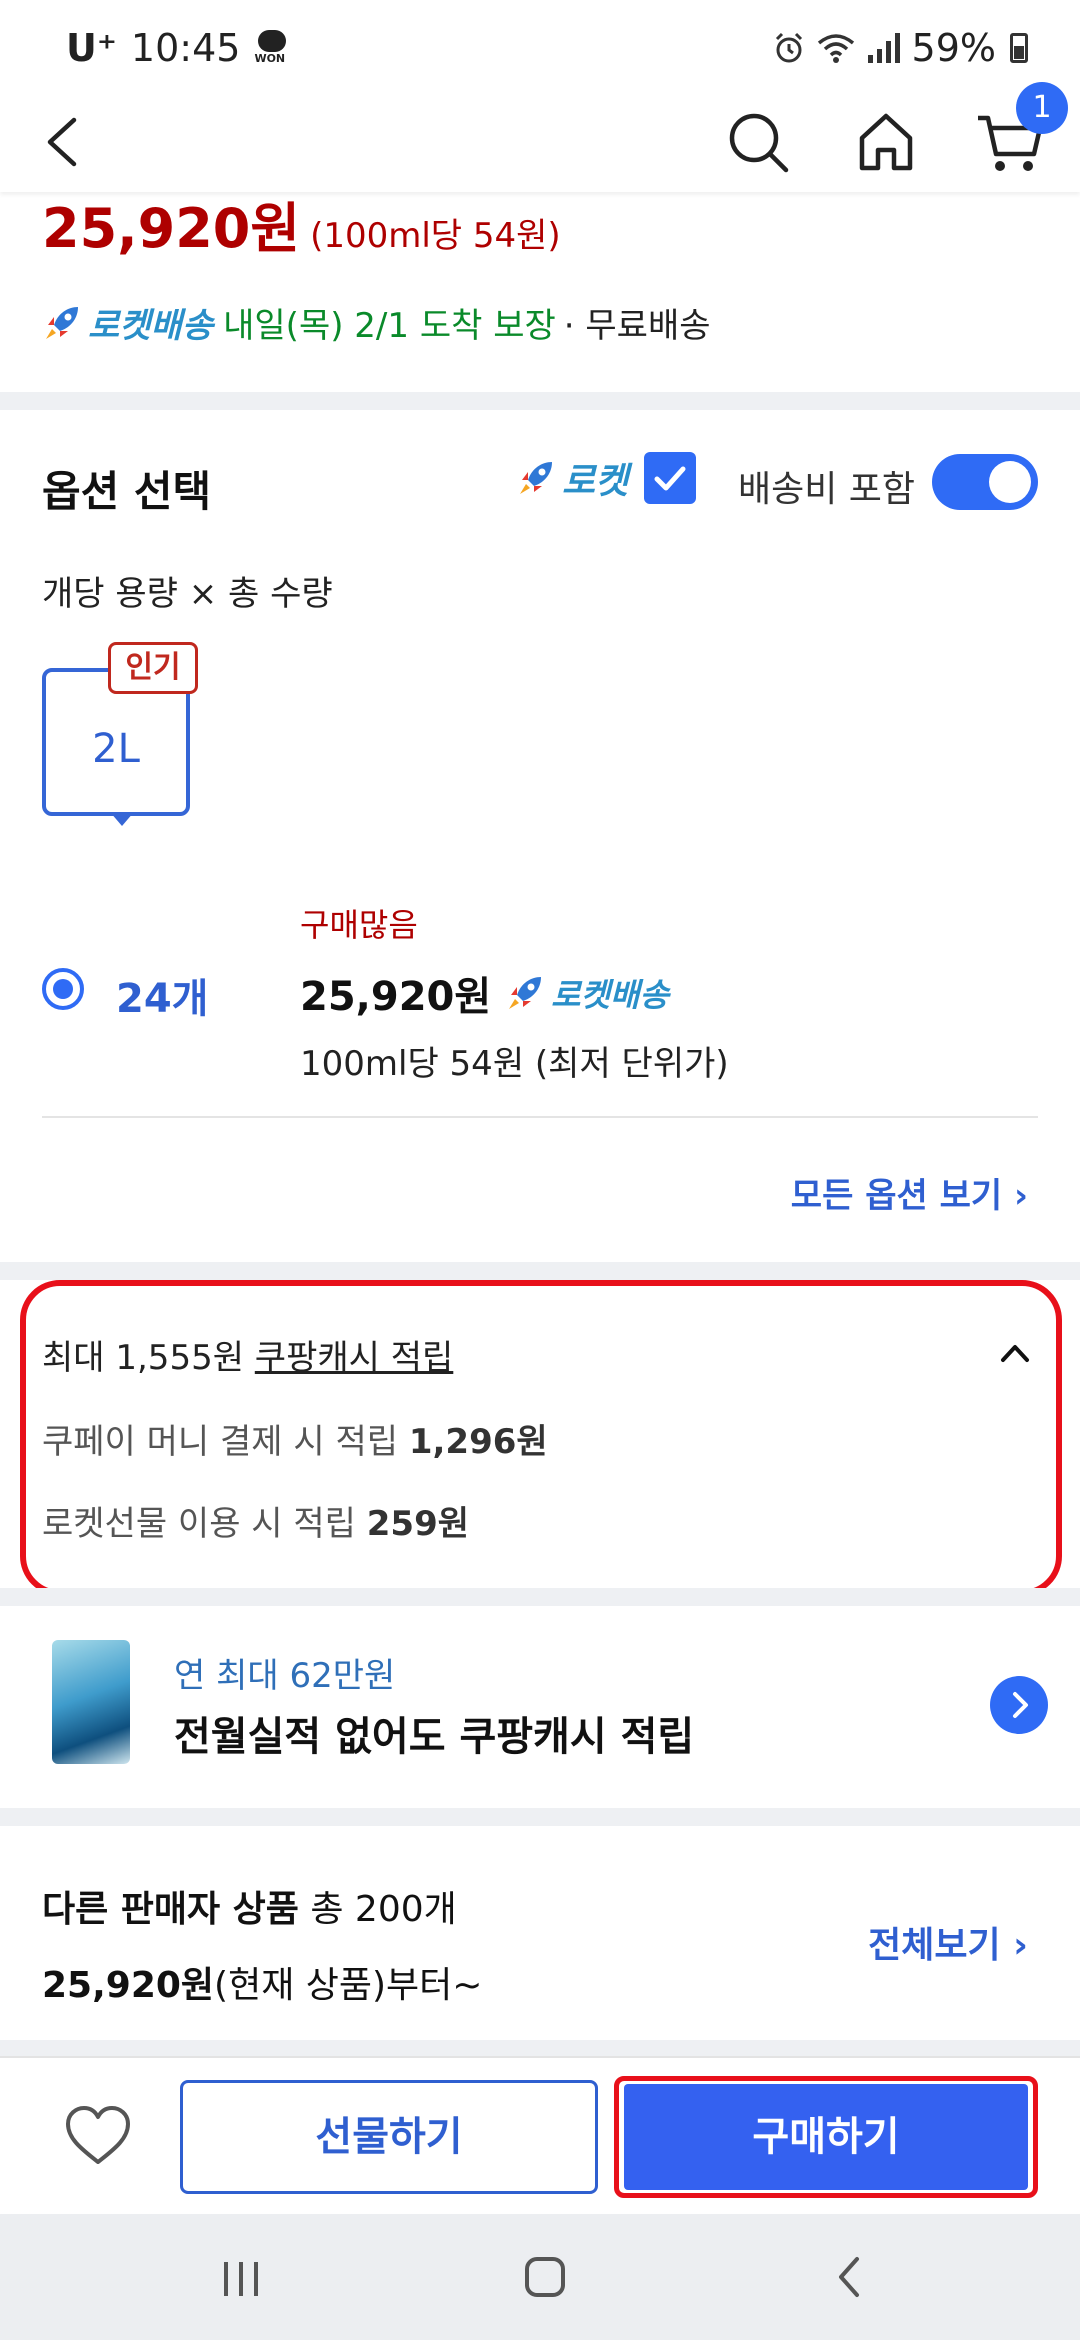 Image resolution: width=1080 pixels, height=2340 pixels. I want to click on bottom-action-bar: 선물하기 구매하기, so click(540, 2135).